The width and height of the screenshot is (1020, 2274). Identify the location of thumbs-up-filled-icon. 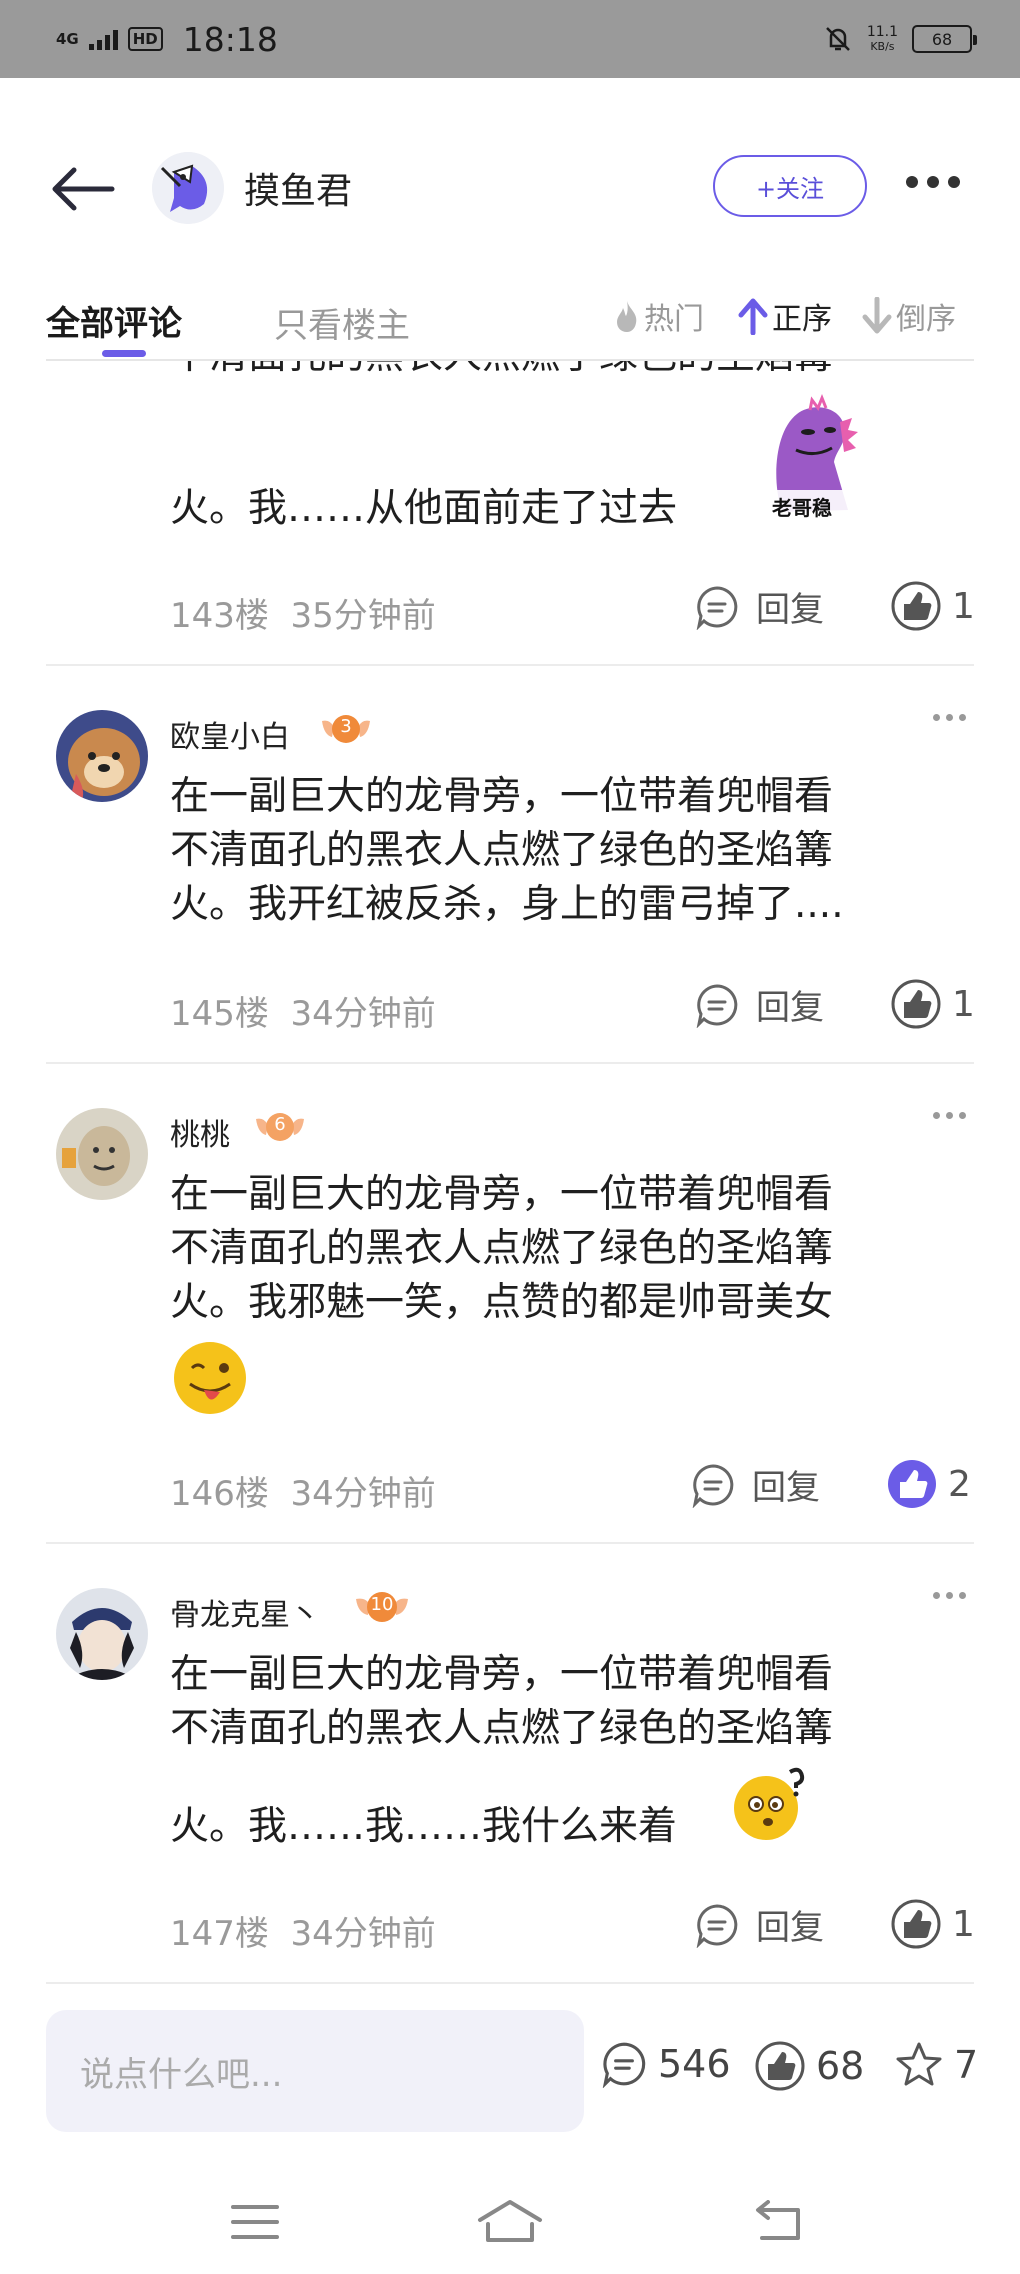
(912, 1484).